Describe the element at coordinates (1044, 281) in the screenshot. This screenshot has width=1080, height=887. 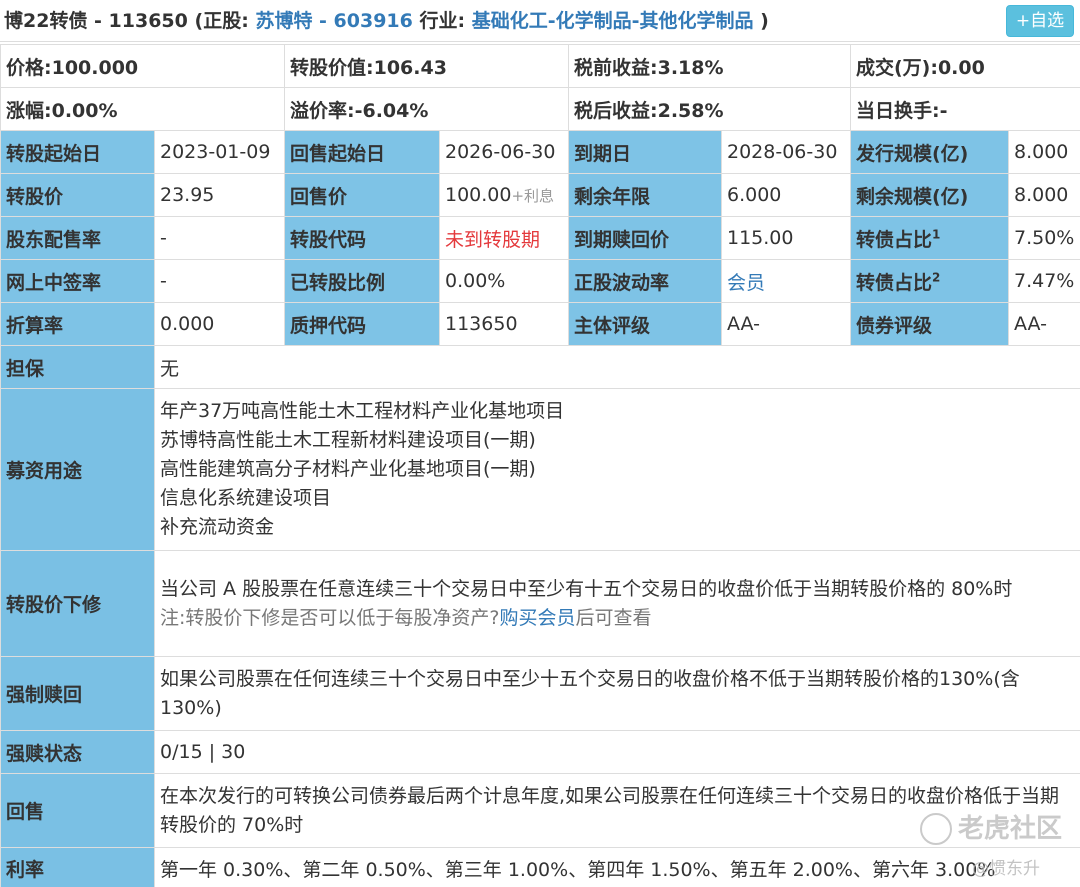
I see `bond-ratio-2-value: 7.47%` at that location.